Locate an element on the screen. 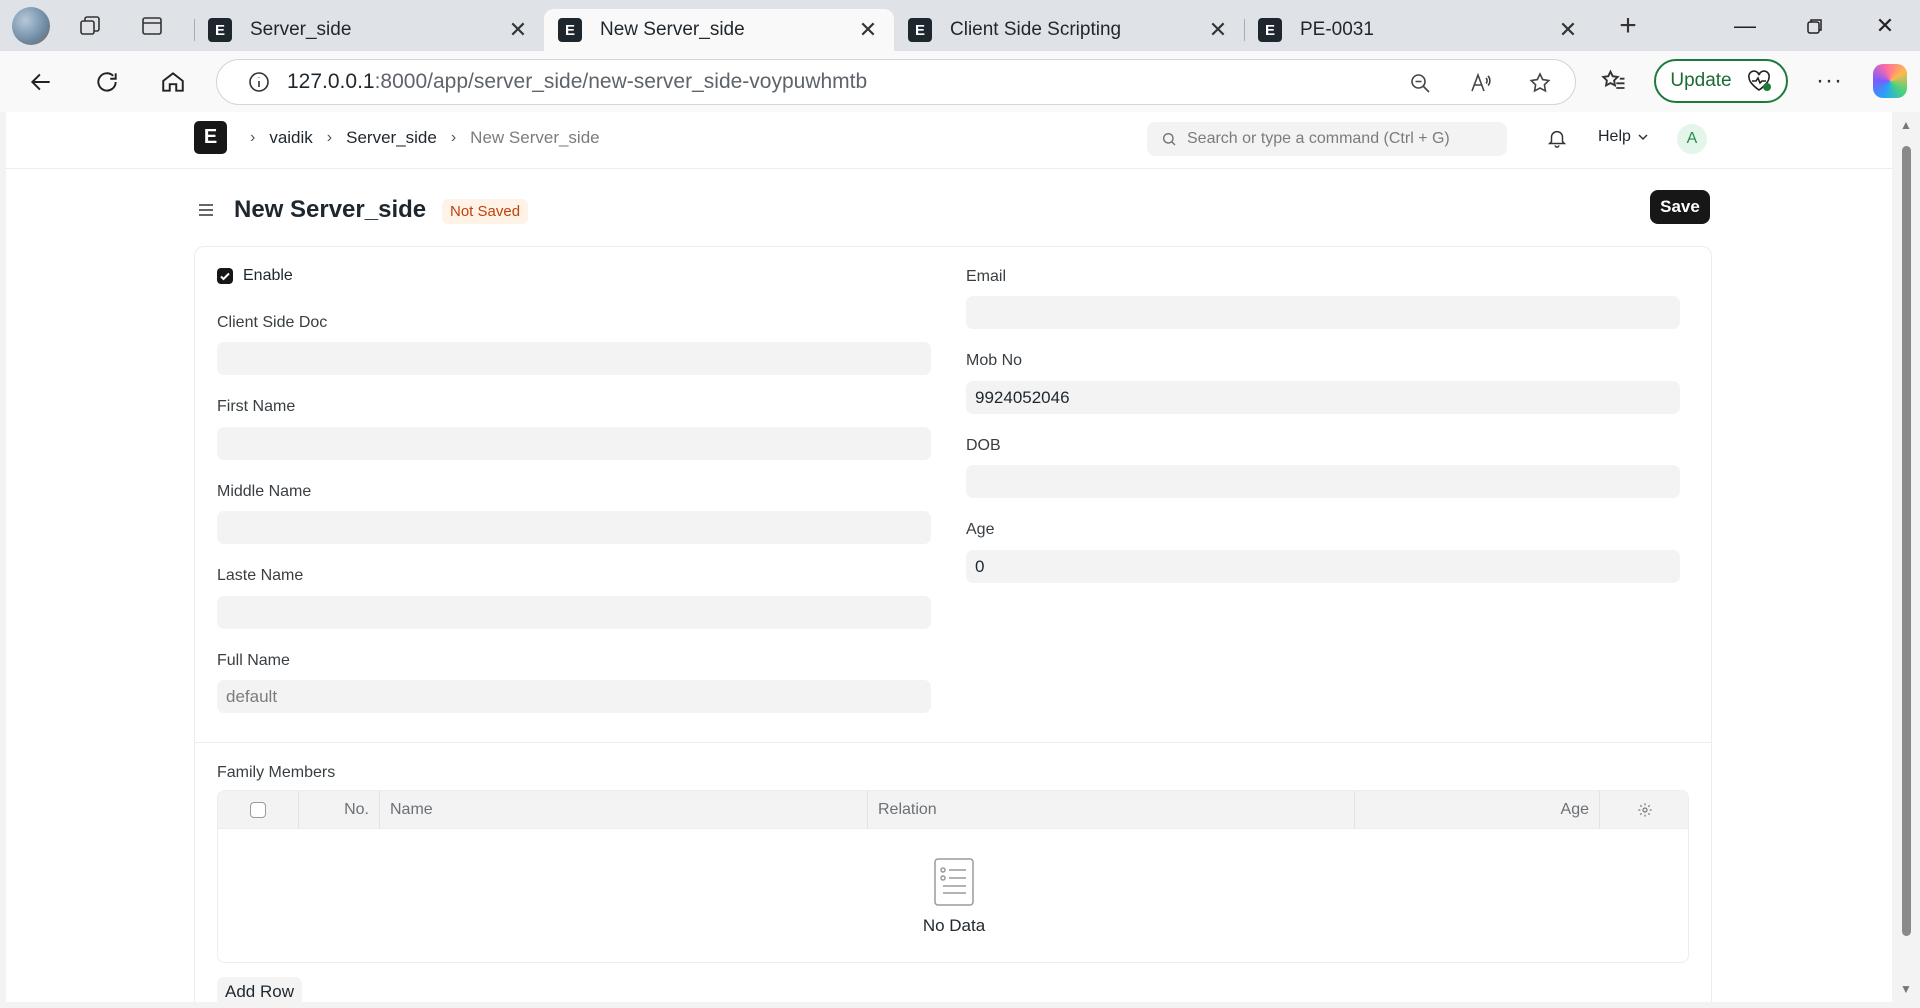 The width and height of the screenshot is (1920, 1008). new-tab-button: + is located at coordinates (1628, 26).